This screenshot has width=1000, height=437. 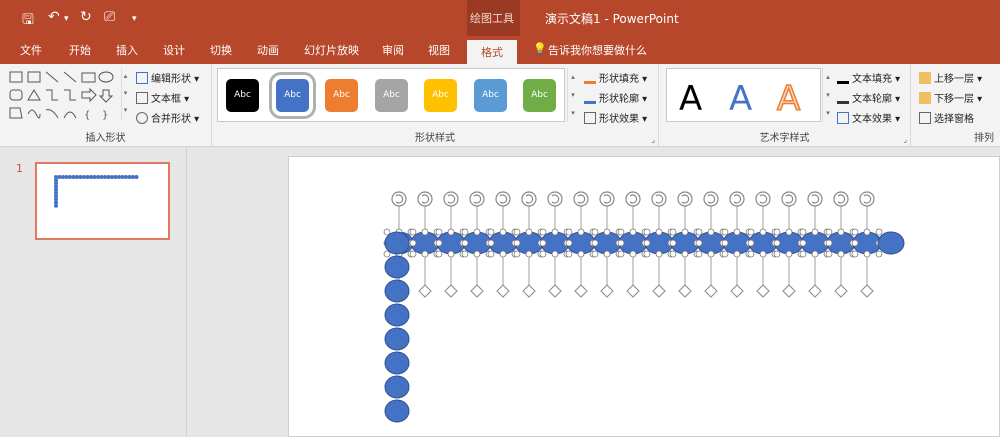 I want to click on bring-forward-button: 上移一层 ▾, so click(x=950, y=77).